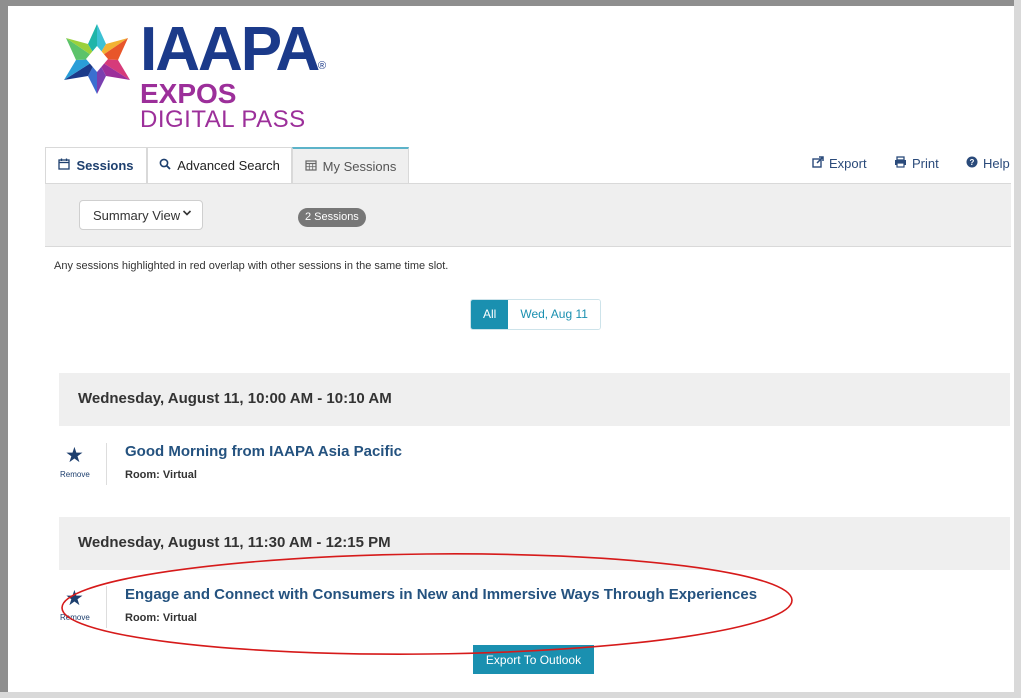  I want to click on export-link: Export, so click(839, 163).